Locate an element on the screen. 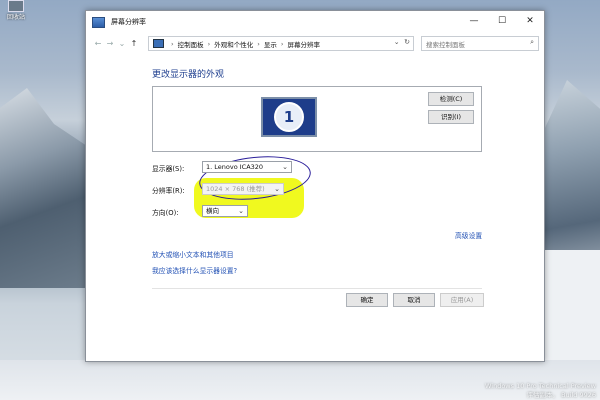 The width and height of the screenshot is (600, 400). monitor-number: 1 is located at coordinates (289, 117).